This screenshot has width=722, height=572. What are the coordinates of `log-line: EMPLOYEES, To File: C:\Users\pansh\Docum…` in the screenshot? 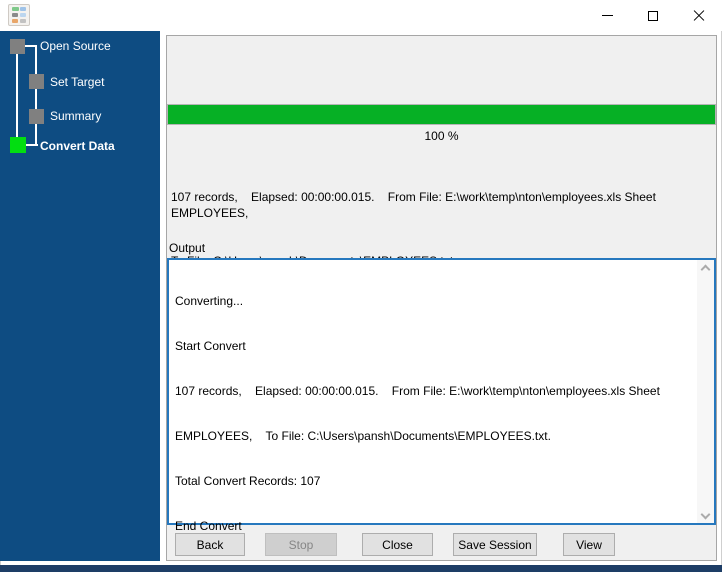 It's located at (363, 436).